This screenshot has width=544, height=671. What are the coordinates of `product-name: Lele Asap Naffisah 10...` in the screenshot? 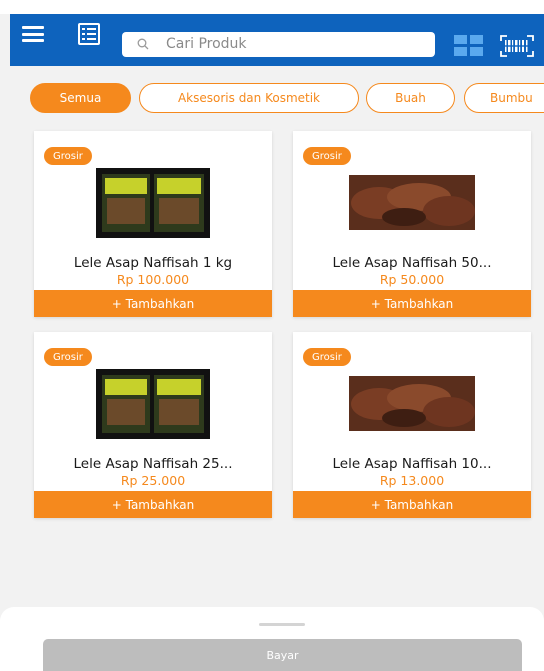 It's located at (412, 464).